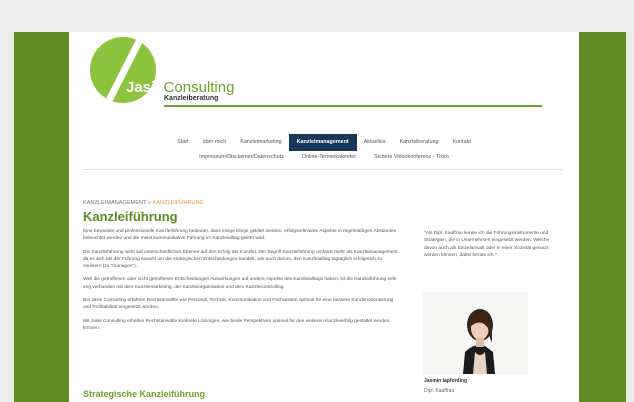  What do you see at coordinates (439, 391) in the screenshot?
I see `profile-role: Dipl. Kauffrau` at bounding box center [439, 391].